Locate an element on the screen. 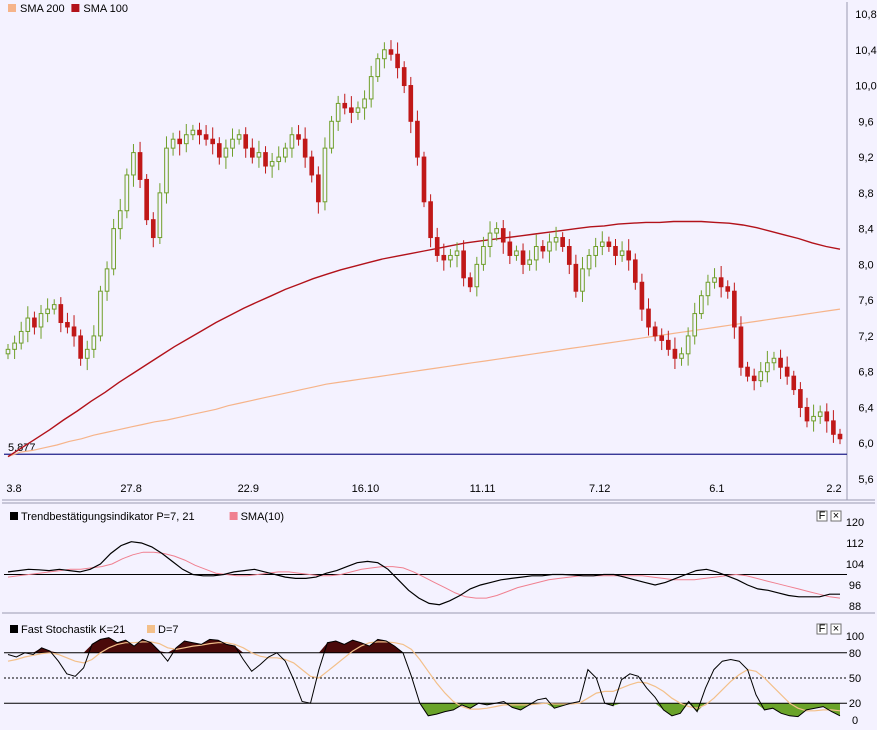 Image resolution: width=877 pixels, height=730 pixels. date-tick-label: 16.10 is located at coordinates (366, 489).